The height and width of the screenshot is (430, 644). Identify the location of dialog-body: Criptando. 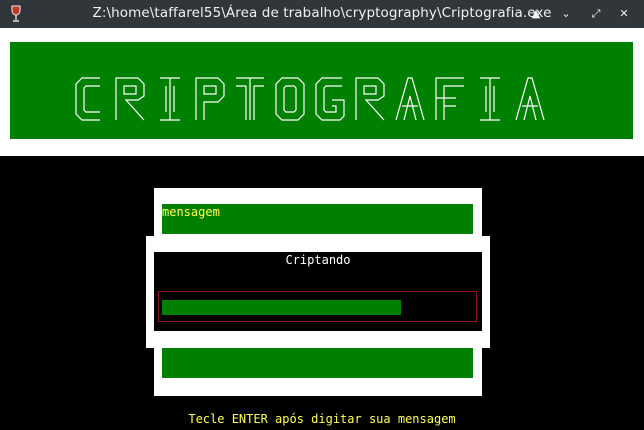
(318, 291).